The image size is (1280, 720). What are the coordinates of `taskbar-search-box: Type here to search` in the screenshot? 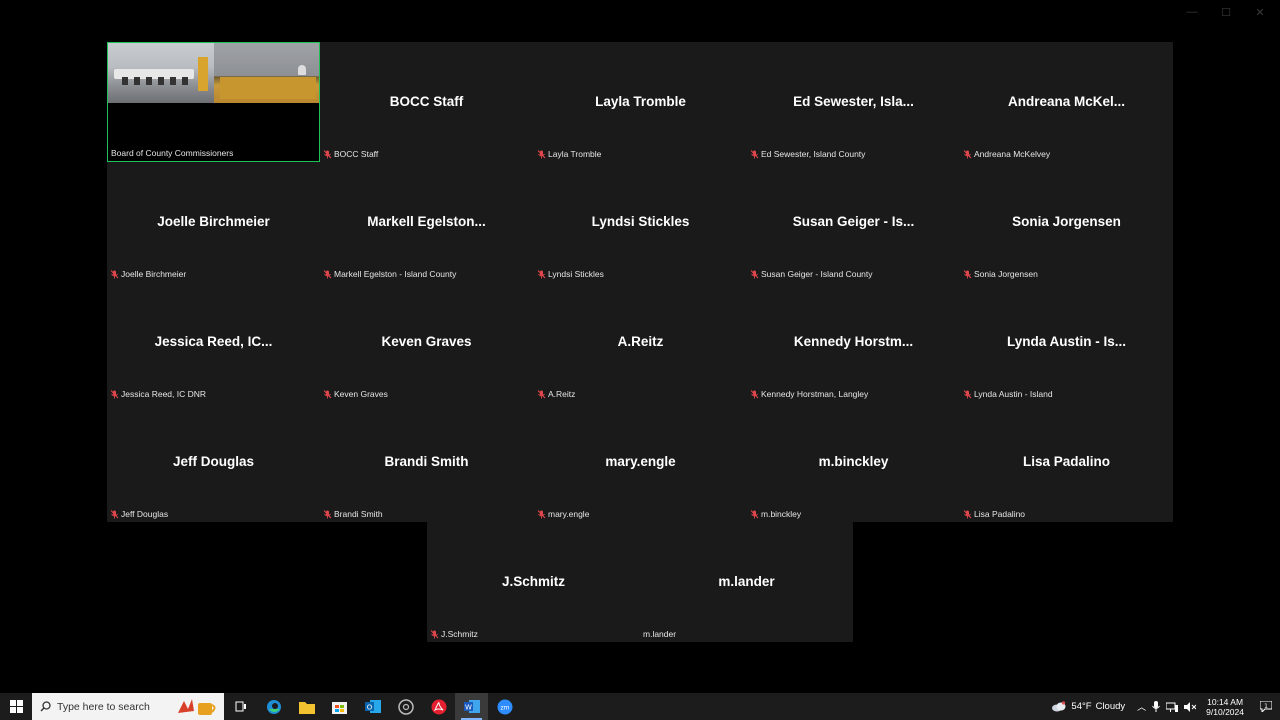 It's located at (128, 706).